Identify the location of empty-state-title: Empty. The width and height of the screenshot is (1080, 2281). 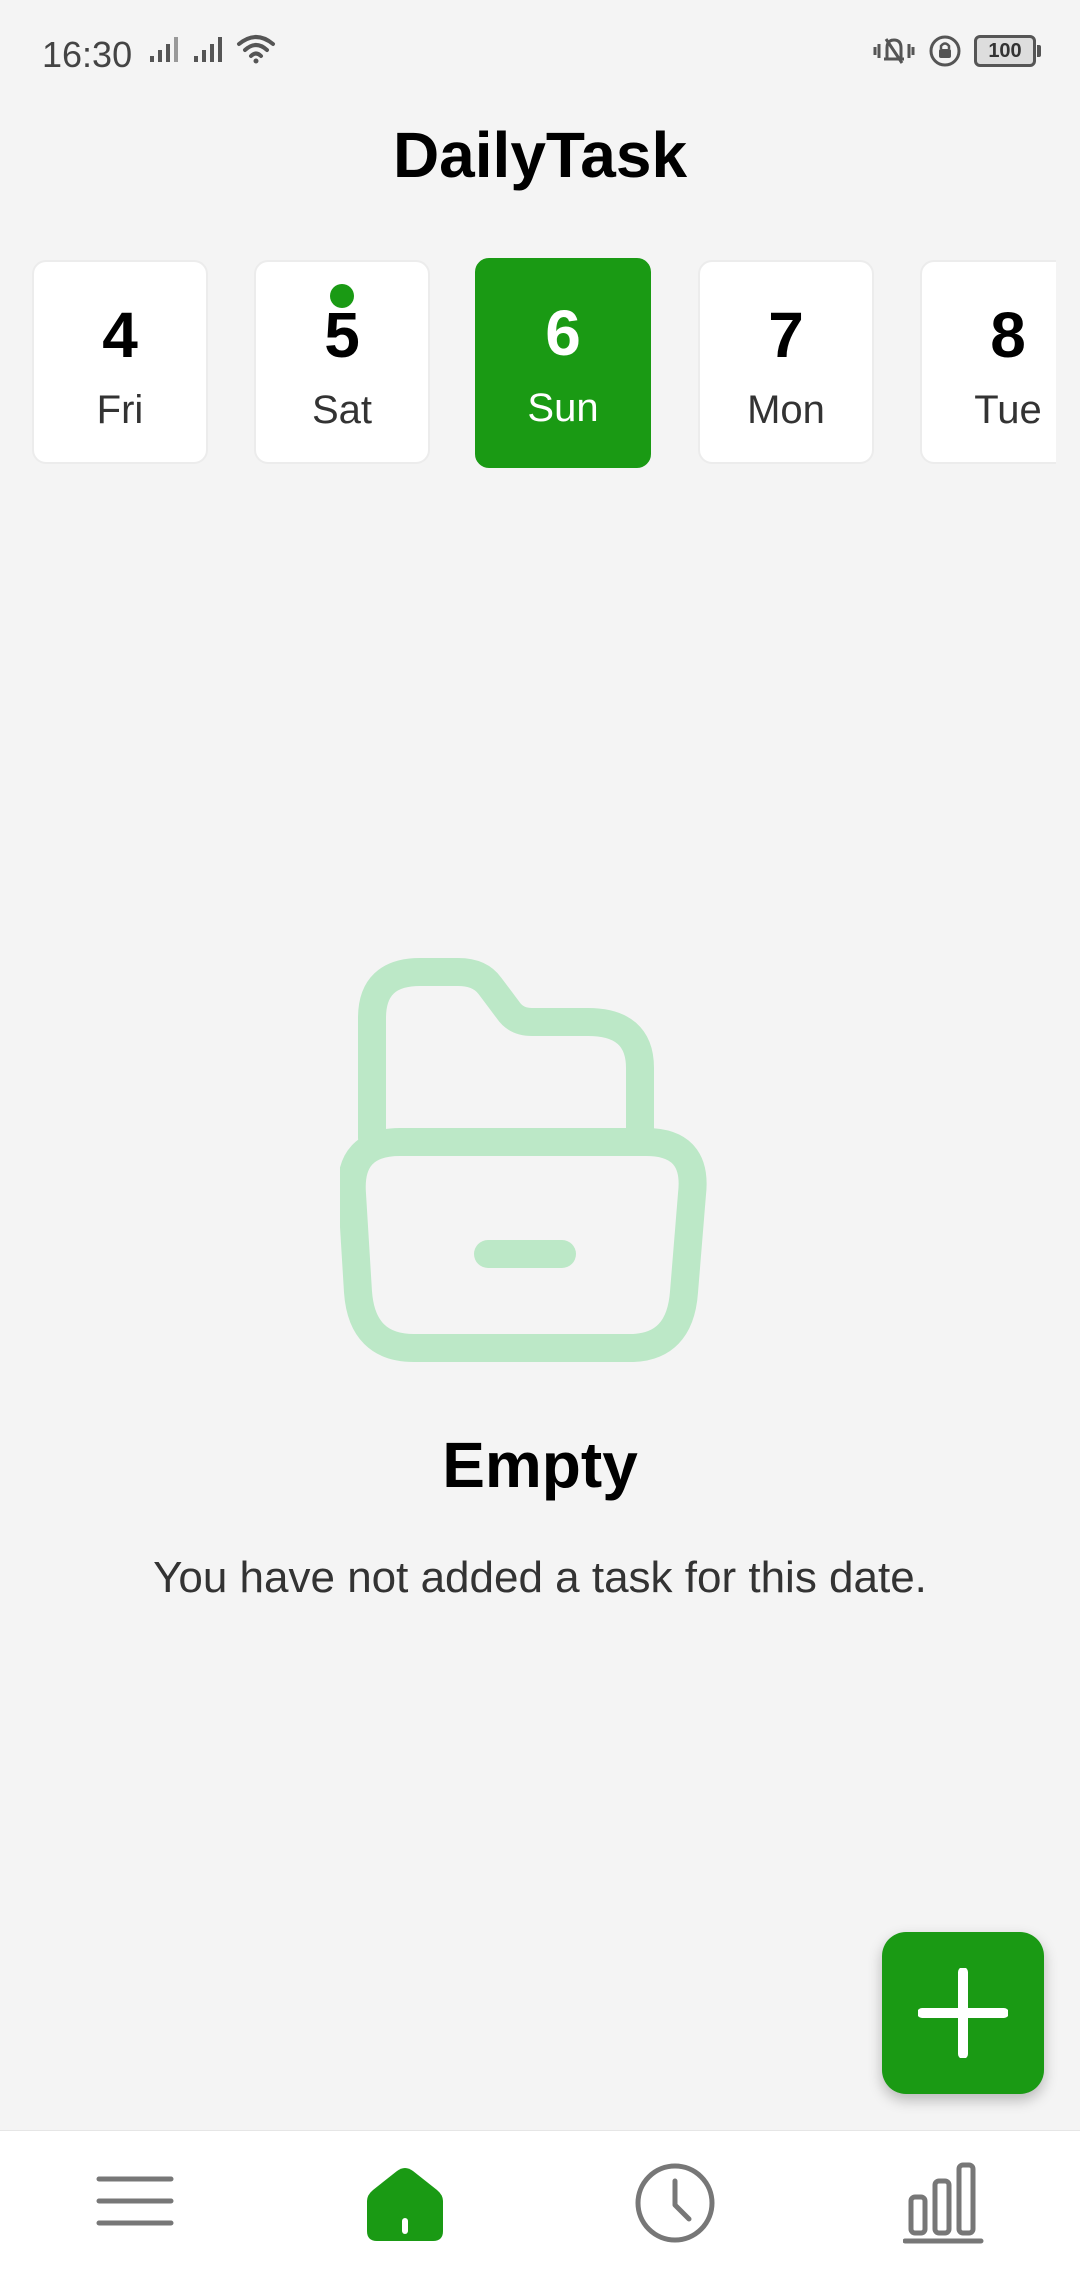
(540, 1465).